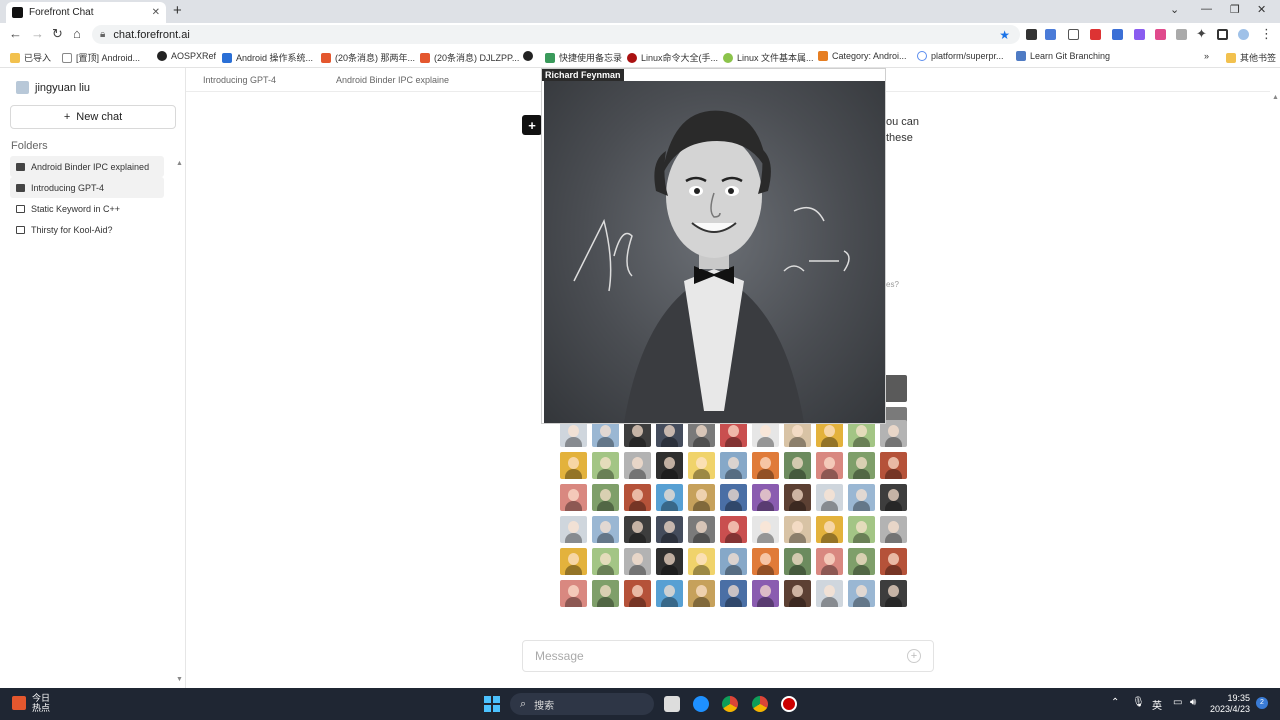  What do you see at coordinates (179, 679) in the screenshot?
I see `scroll-down-icon: ▼` at bounding box center [179, 679].